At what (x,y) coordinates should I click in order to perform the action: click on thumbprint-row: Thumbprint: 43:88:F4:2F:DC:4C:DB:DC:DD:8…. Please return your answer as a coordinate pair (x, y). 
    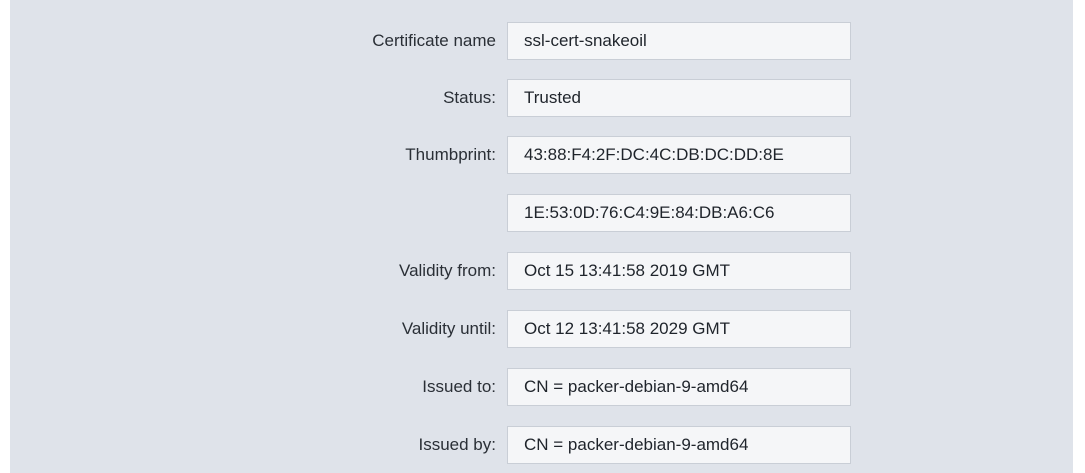
    Looking at the image, I should click on (541, 155).